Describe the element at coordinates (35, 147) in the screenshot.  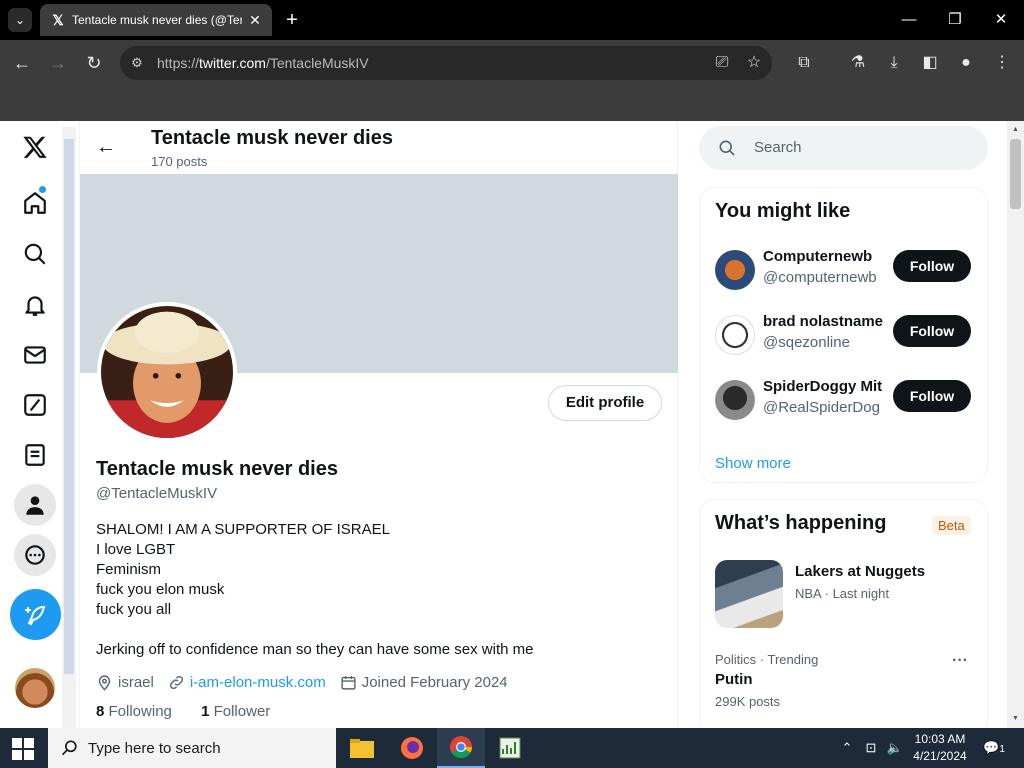
I see `x-logo-icon` at that location.